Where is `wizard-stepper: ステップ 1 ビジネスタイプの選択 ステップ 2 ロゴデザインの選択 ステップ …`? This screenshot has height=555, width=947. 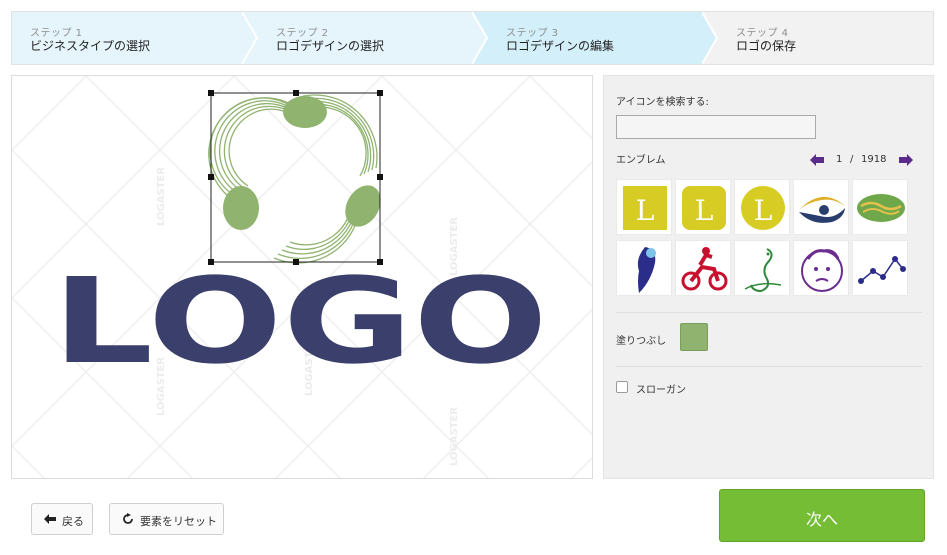
wizard-stepper: ステップ 1 ビジネスタイプの選択 ステップ 2 ロゴデザインの選択 ステップ … is located at coordinates (472, 38).